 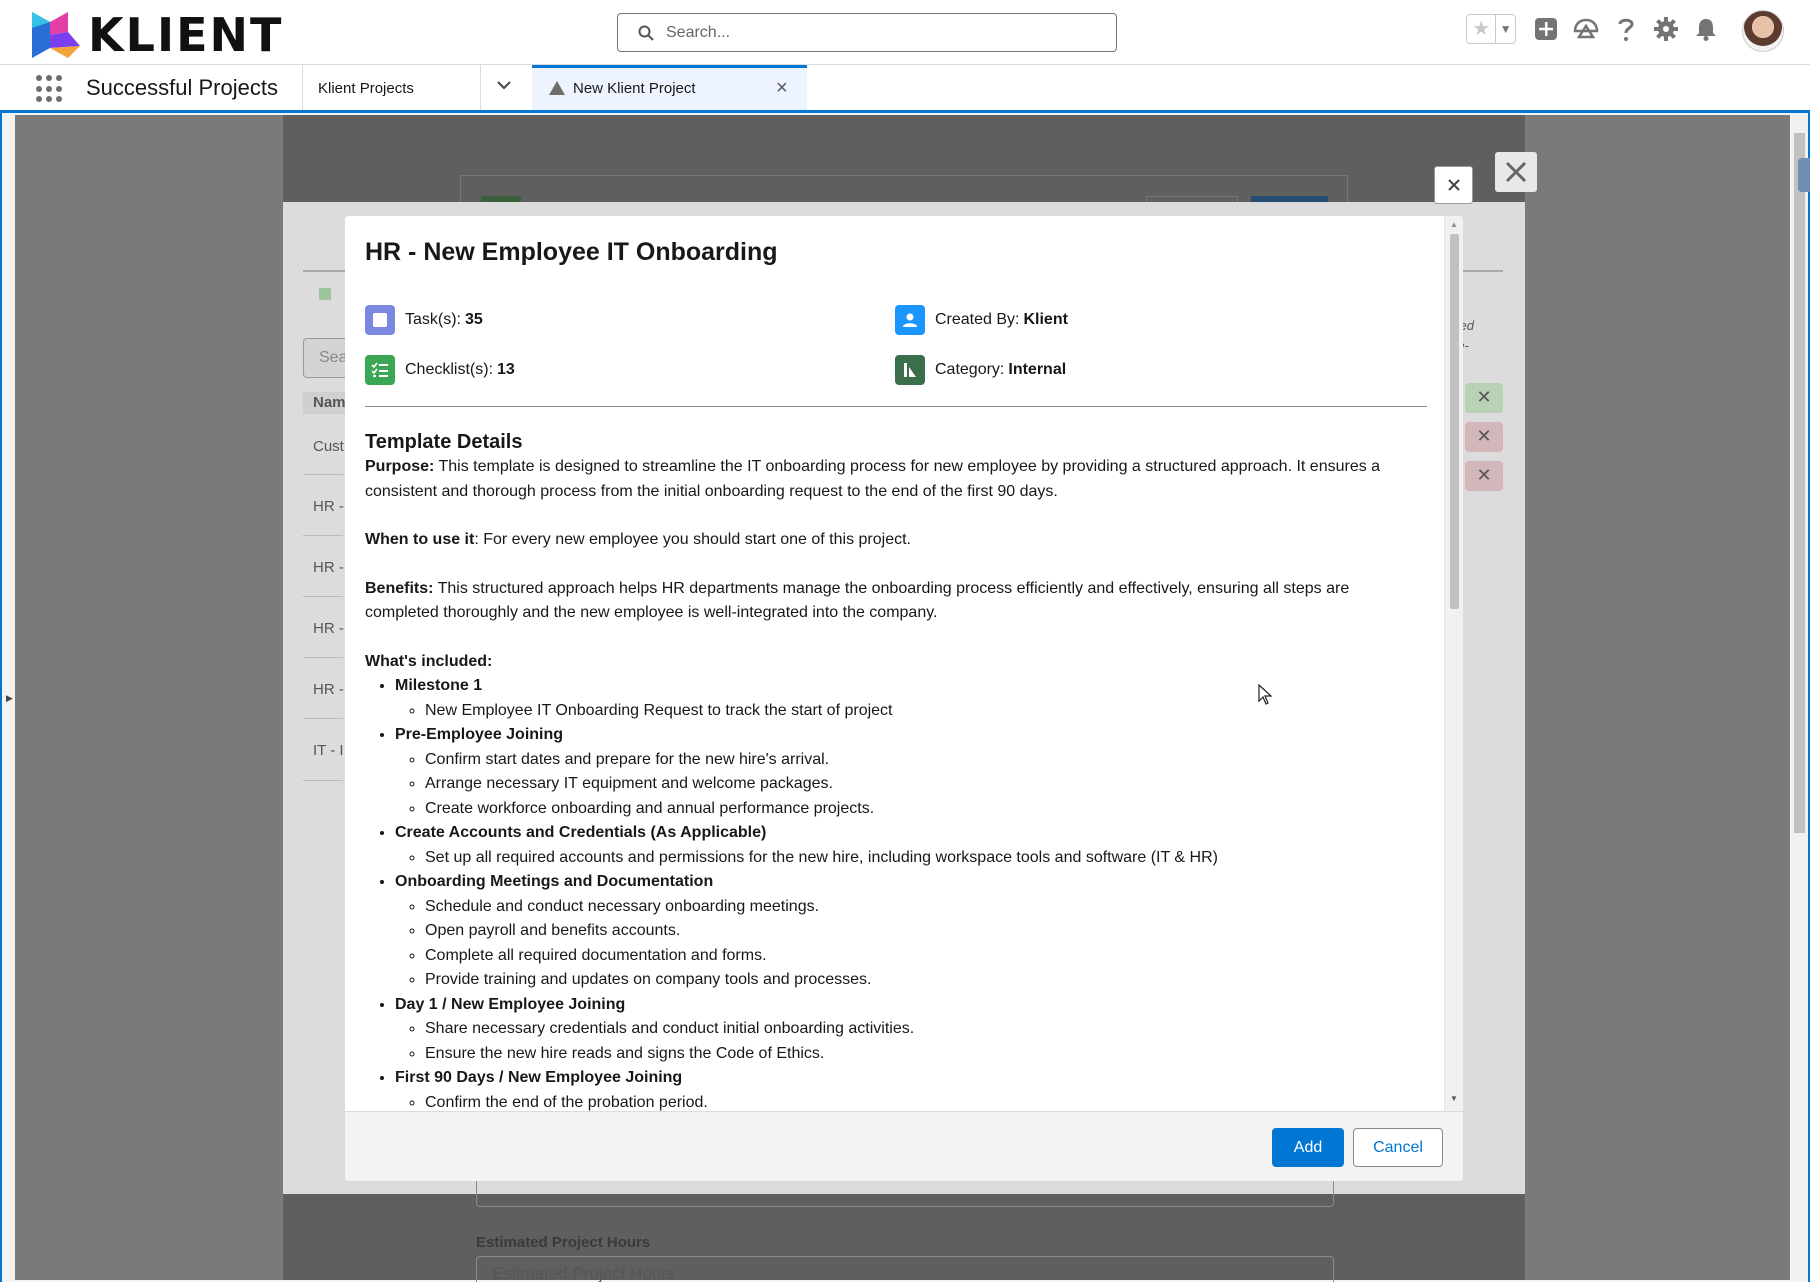 I want to click on category-meta: Category: Internal, so click(x=980, y=370).